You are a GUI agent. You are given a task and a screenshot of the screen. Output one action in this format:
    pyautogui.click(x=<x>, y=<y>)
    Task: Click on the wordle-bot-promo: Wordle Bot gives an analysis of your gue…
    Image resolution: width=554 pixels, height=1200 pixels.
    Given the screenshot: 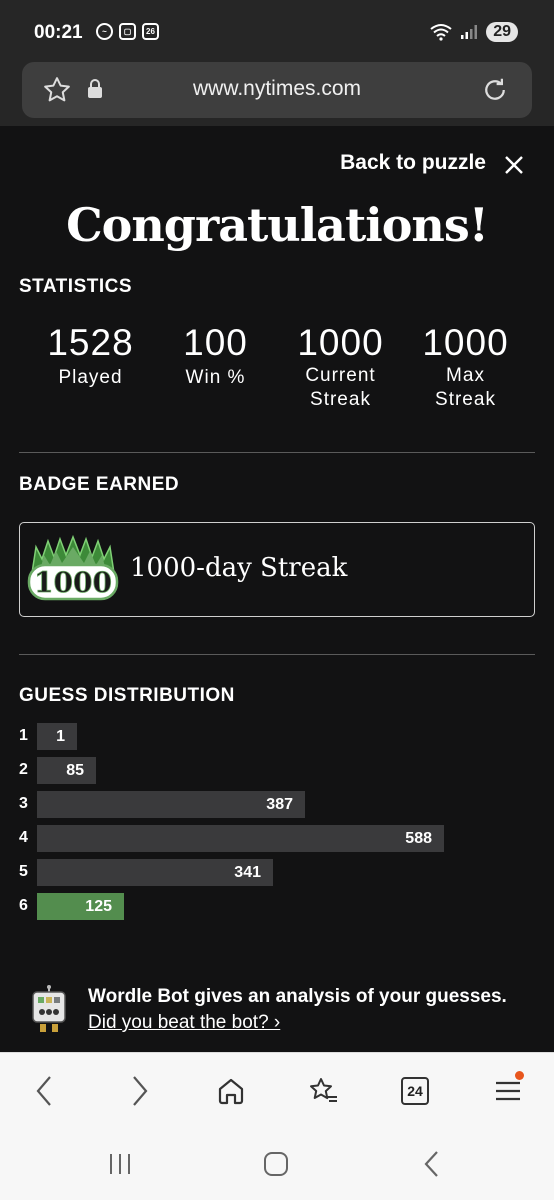 What is the action you would take?
    pyautogui.click(x=277, y=1018)
    